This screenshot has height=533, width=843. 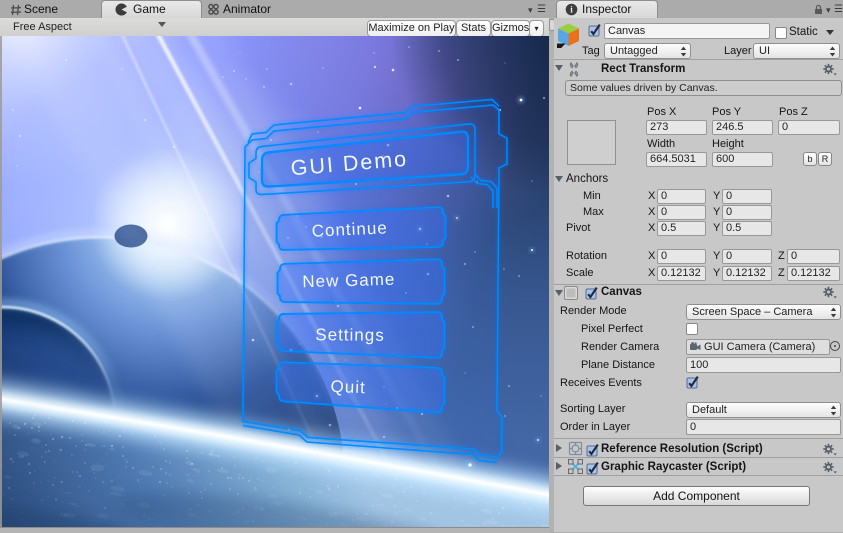 What do you see at coordinates (349, 229) in the screenshot?
I see `svg-text: Continue` at bounding box center [349, 229].